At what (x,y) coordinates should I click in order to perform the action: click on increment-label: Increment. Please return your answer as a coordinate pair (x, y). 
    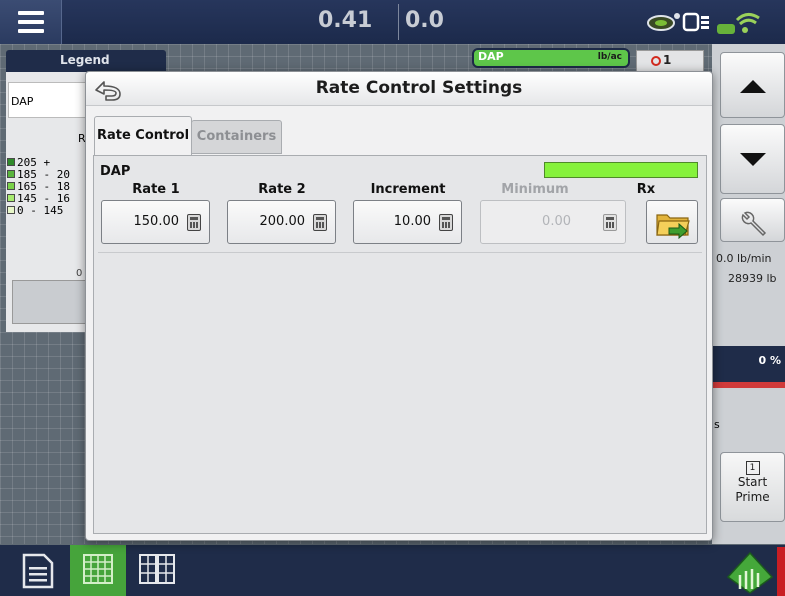
    Looking at the image, I should click on (408, 189).